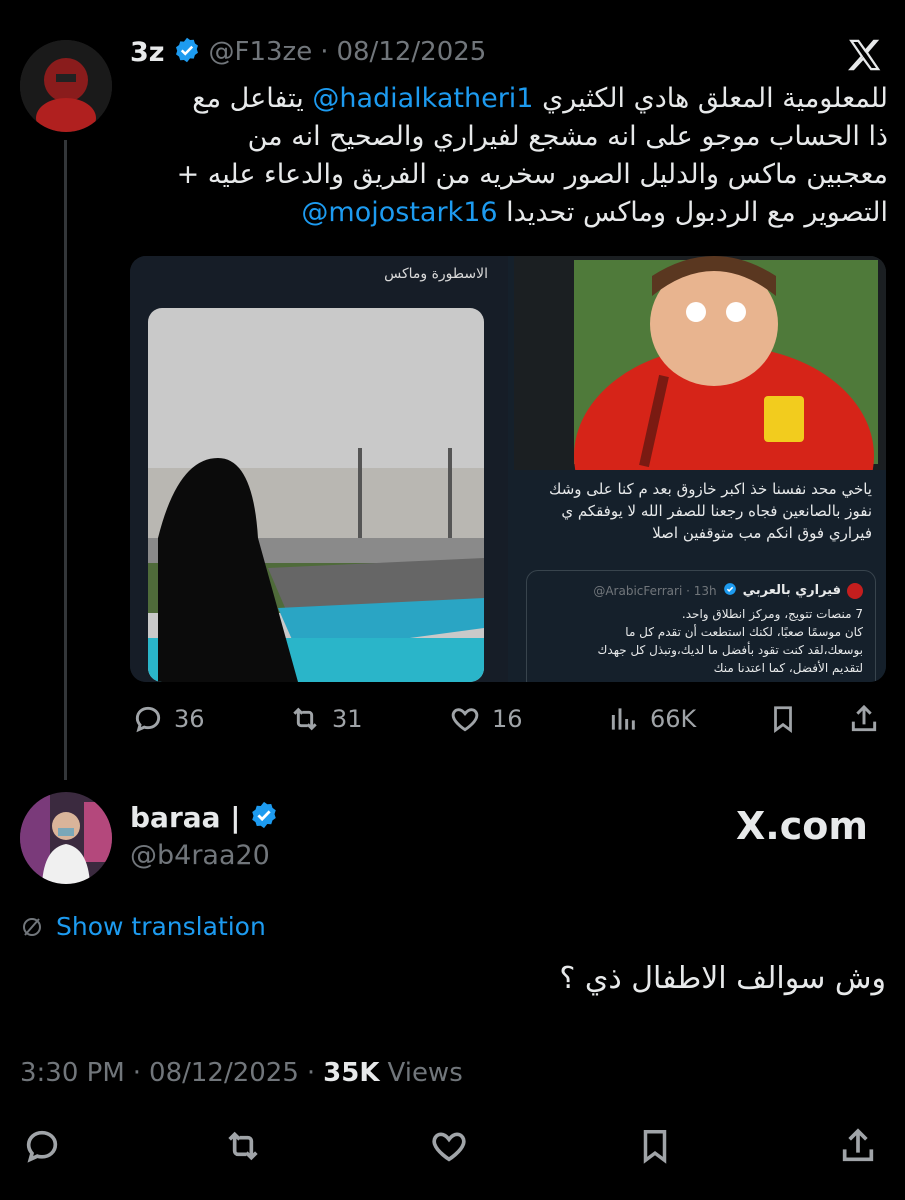 The image size is (905, 1200). Describe the element at coordinates (147, 52) in the screenshot. I see `quoted-display-name: 3z` at that location.